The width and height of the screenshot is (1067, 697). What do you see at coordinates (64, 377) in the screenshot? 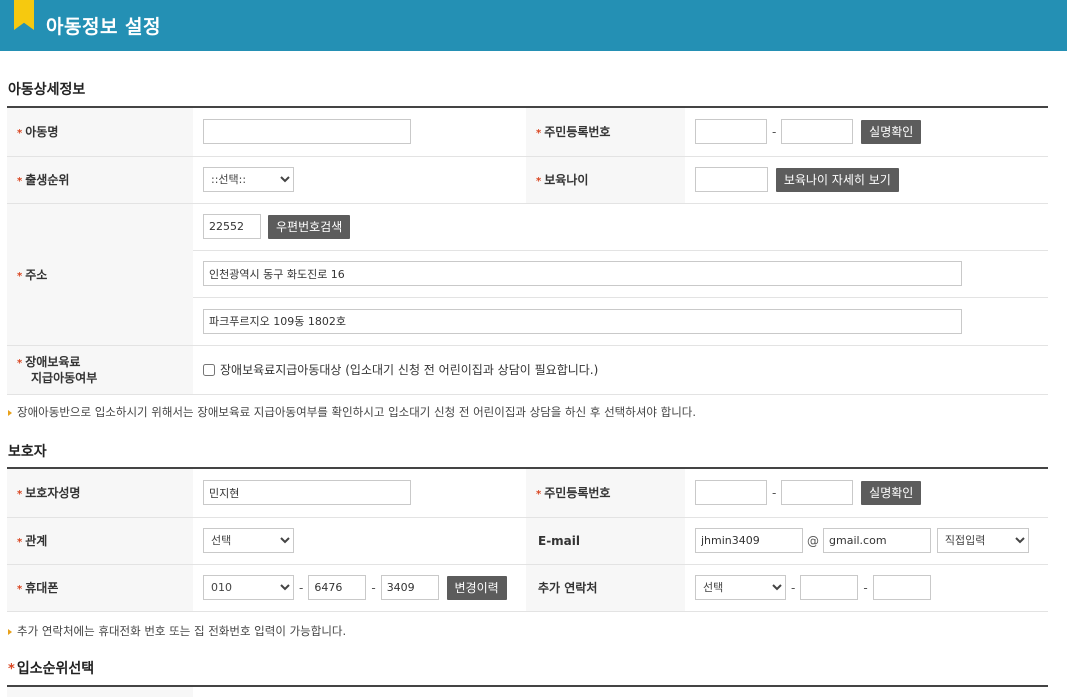
I see `disability-label-line2: 지급아동여부` at bounding box center [64, 377].